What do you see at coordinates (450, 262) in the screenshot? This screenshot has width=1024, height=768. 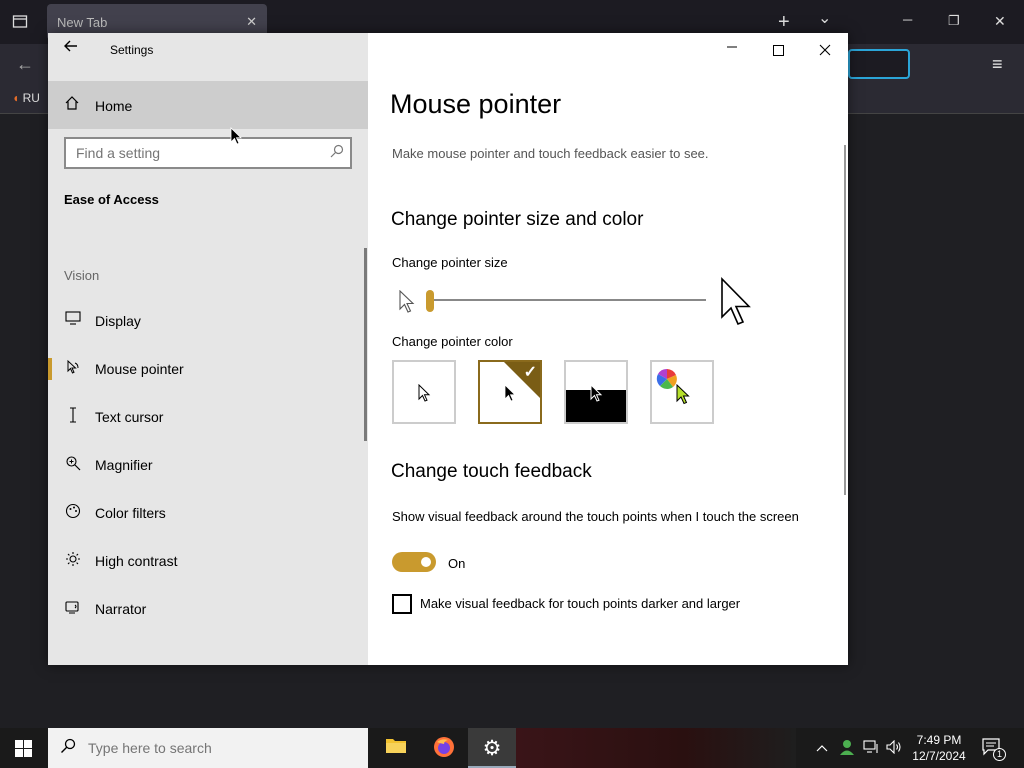 I see `pointer-size-label: Change pointer size` at bounding box center [450, 262].